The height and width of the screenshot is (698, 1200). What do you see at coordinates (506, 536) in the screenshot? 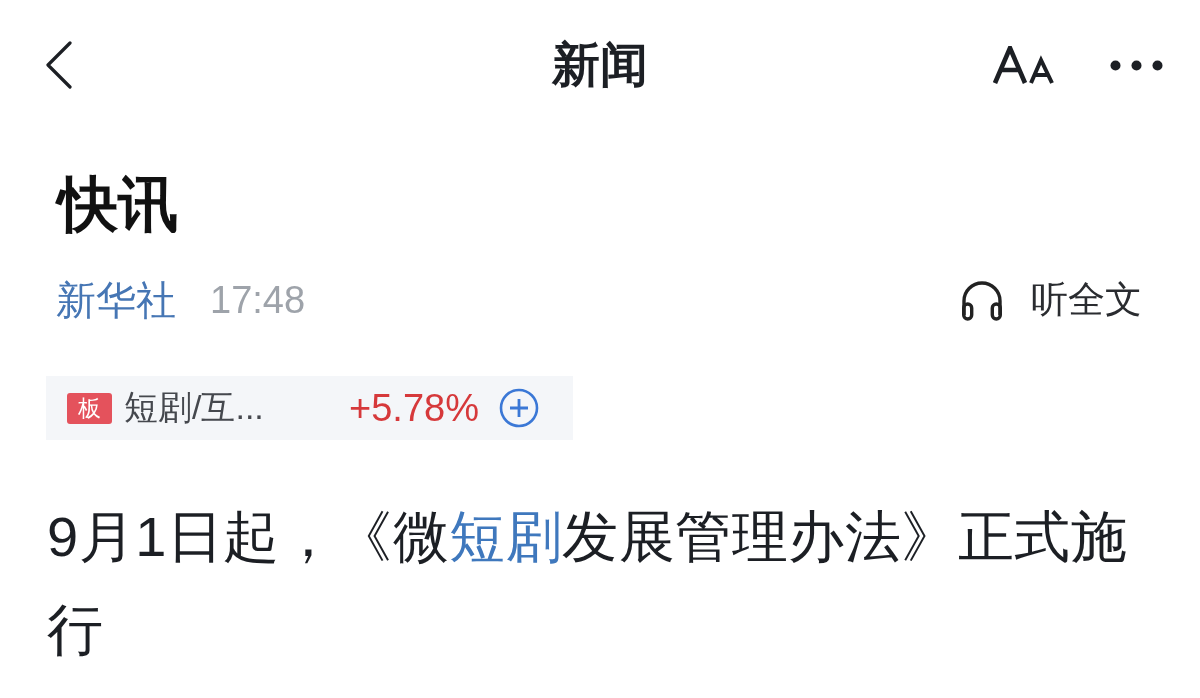
I see `keyword-link: 短剧` at bounding box center [506, 536].